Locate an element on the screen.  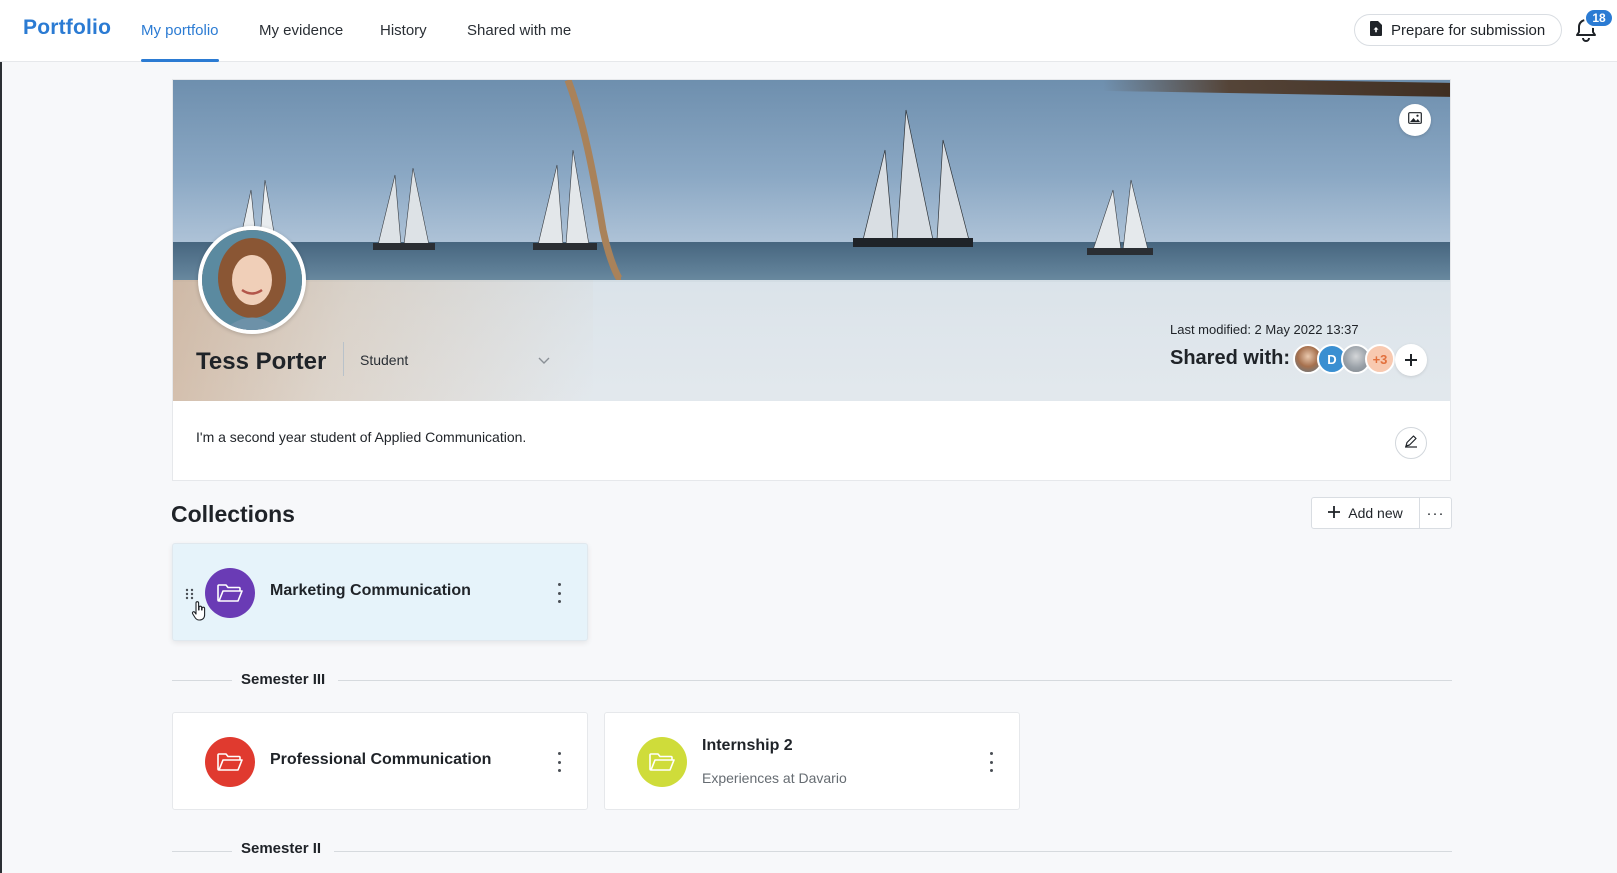
change-banner-button is located at coordinates (1415, 120).